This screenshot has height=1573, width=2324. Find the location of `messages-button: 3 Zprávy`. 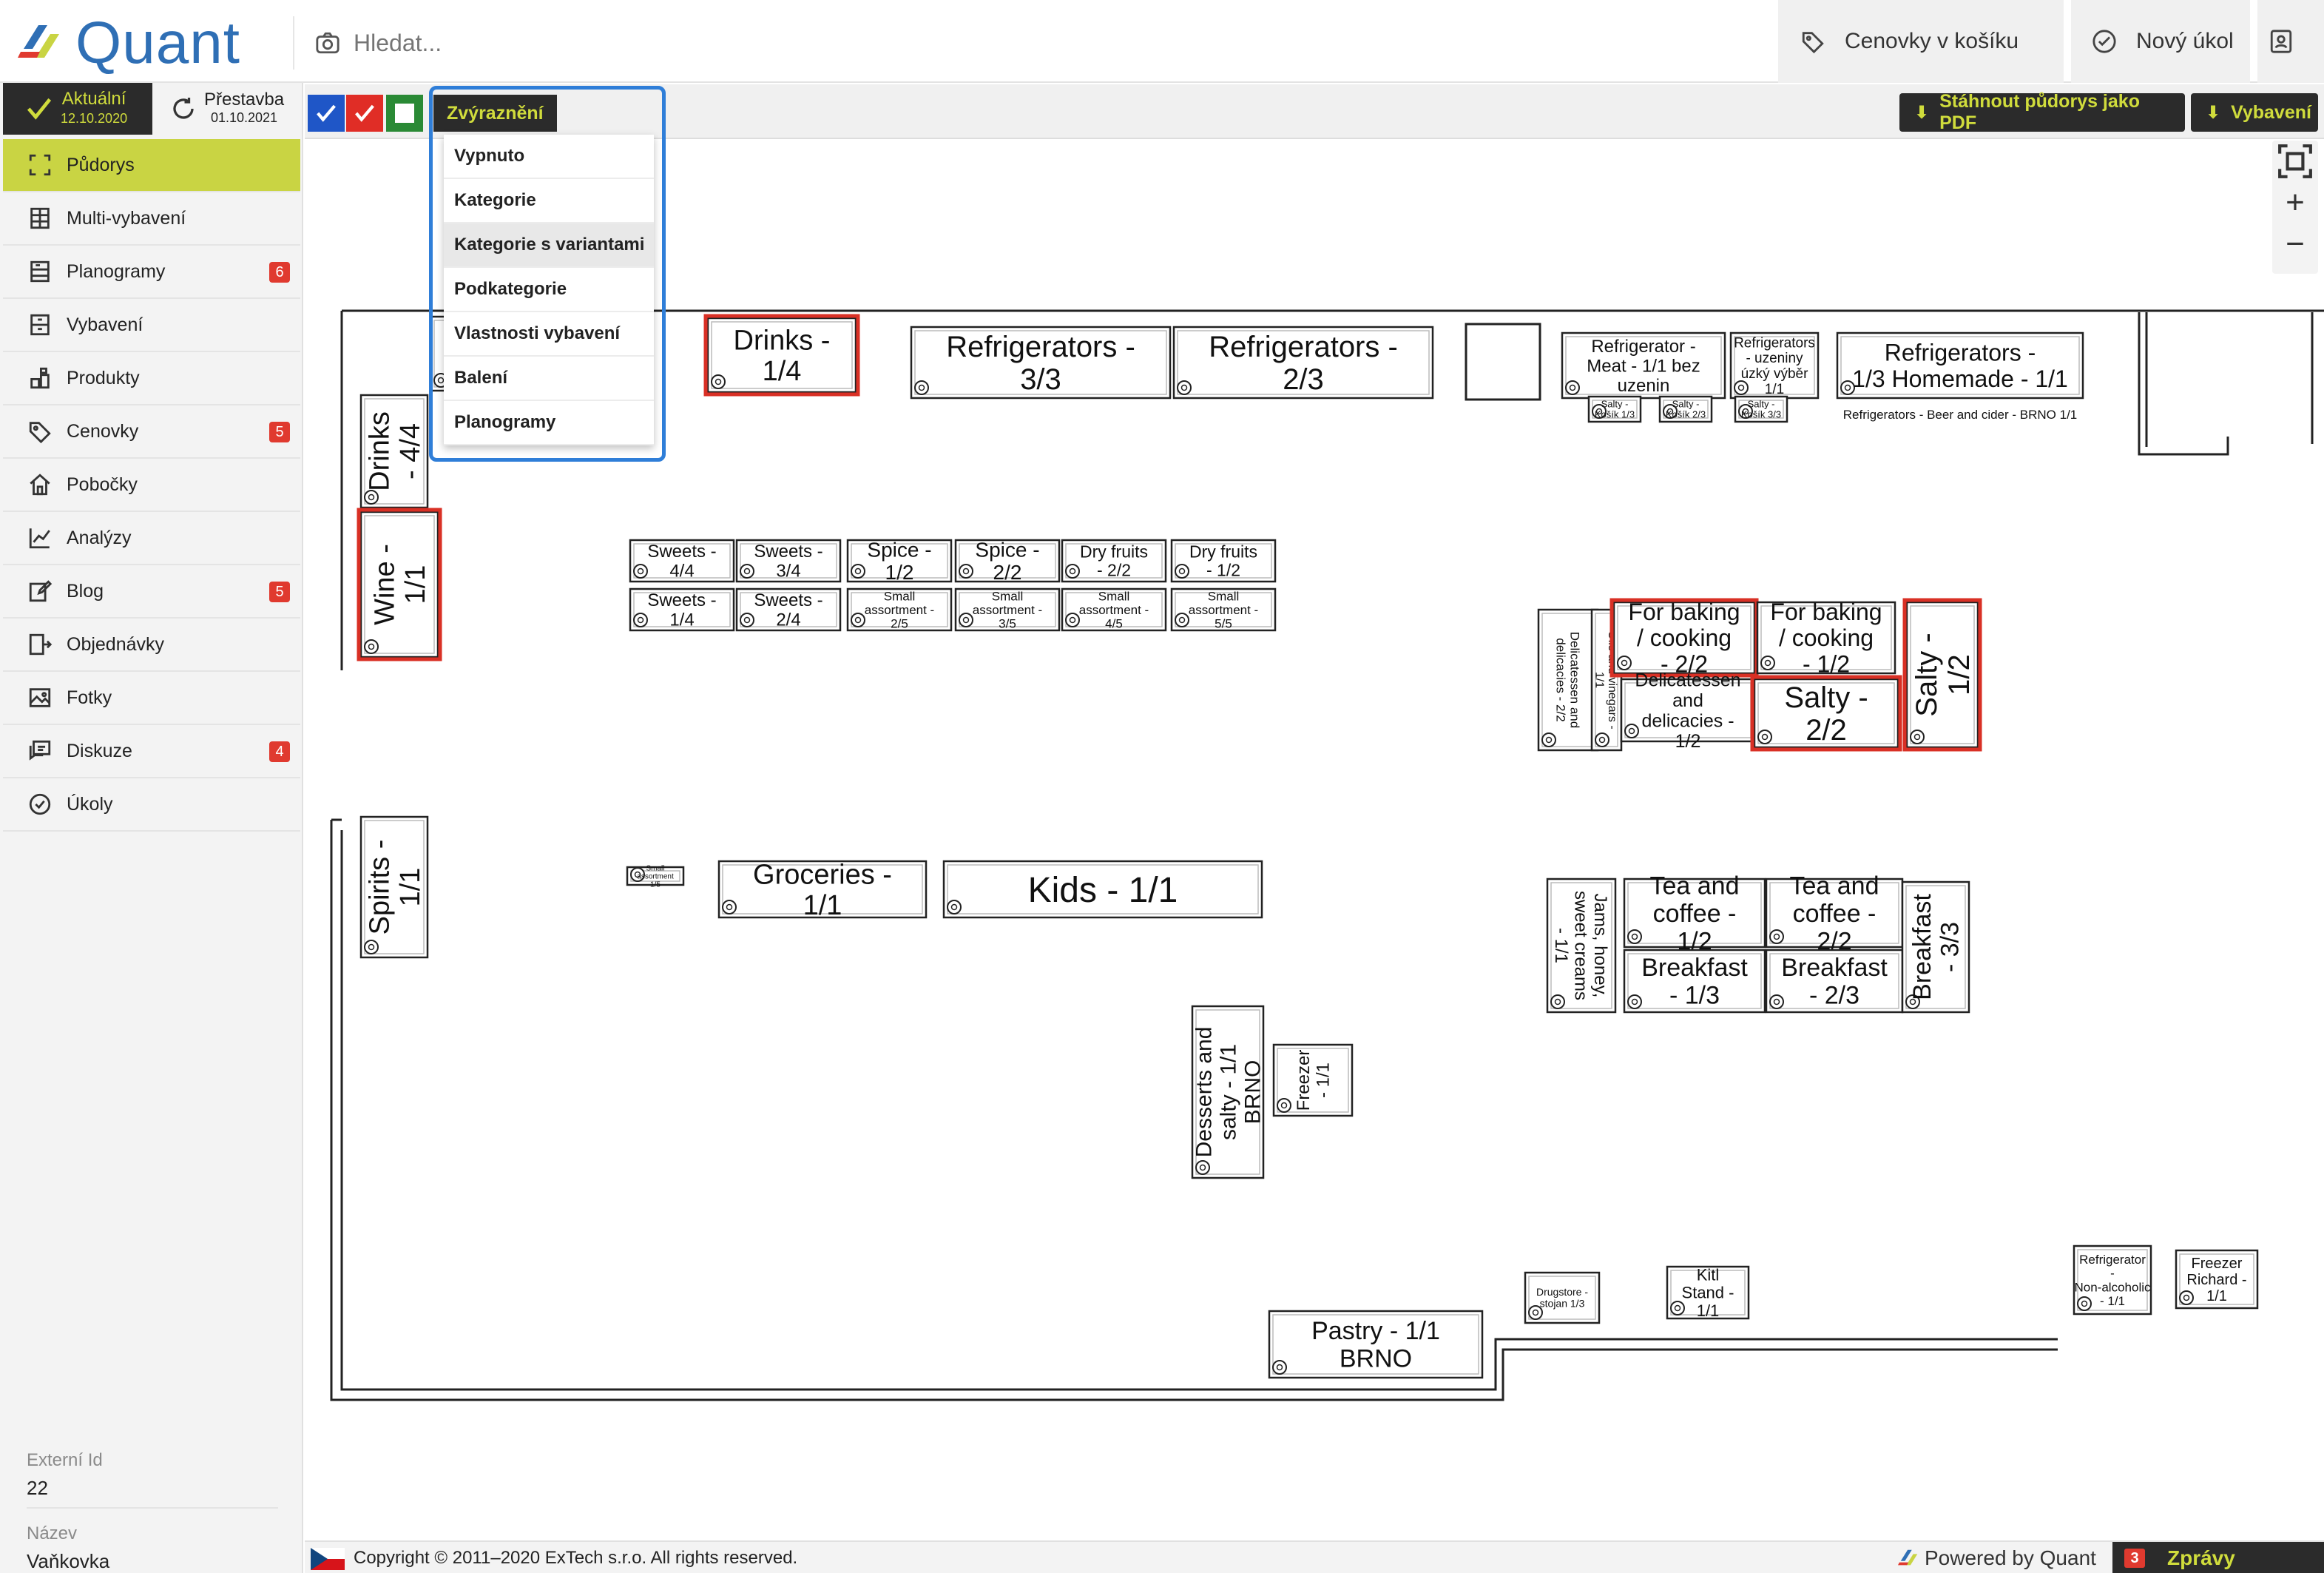

messages-button: 3 Zprávy is located at coordinates (2218, 1558).